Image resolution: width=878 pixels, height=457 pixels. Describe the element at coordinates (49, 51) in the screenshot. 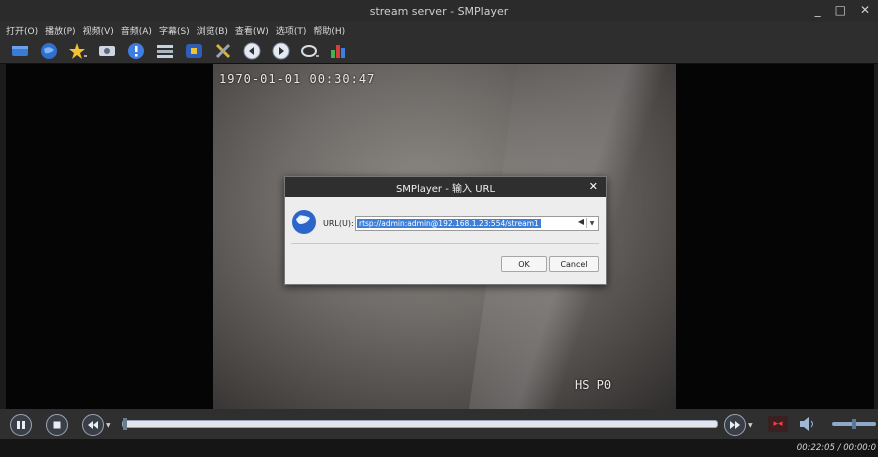

I see `open-url-icon` at that location.